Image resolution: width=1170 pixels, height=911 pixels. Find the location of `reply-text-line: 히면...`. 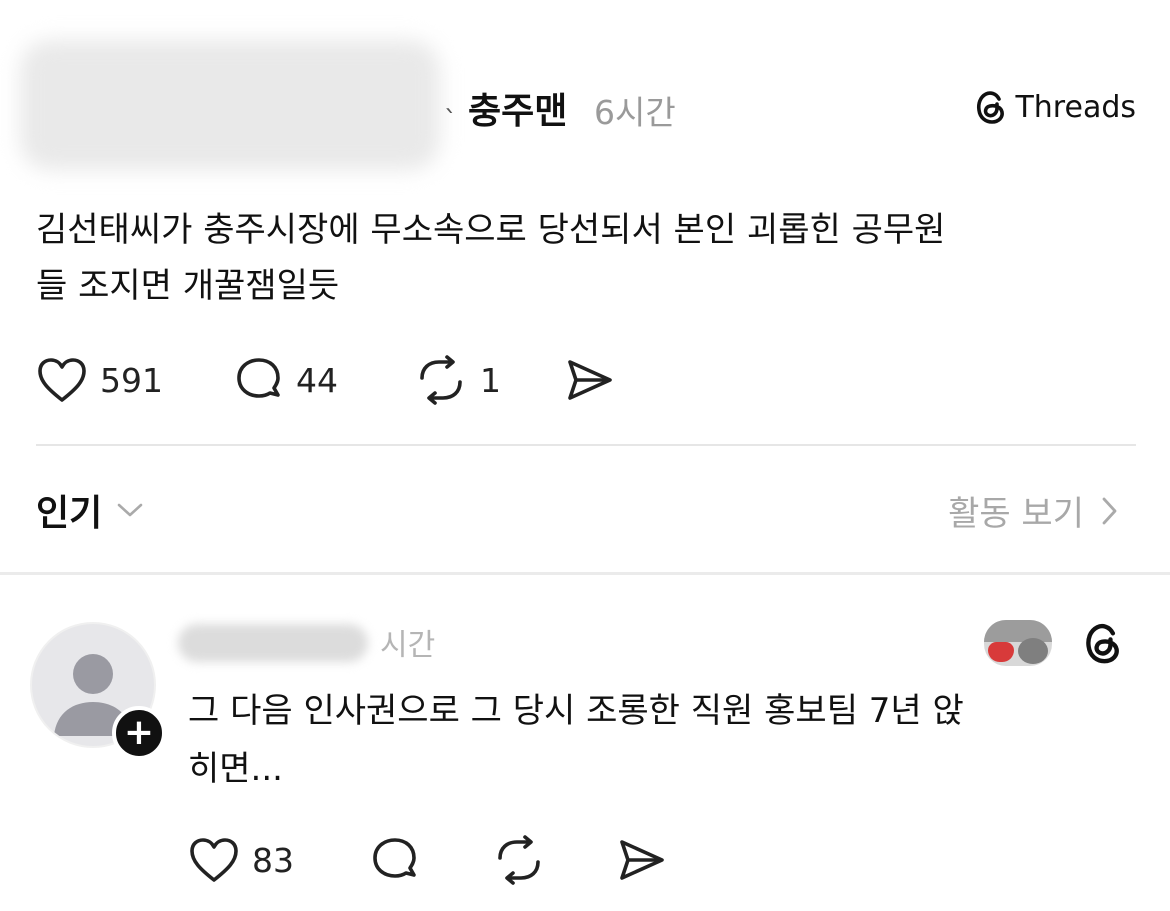

reply-text-line: 히면... is located at coordinates (235, 769).